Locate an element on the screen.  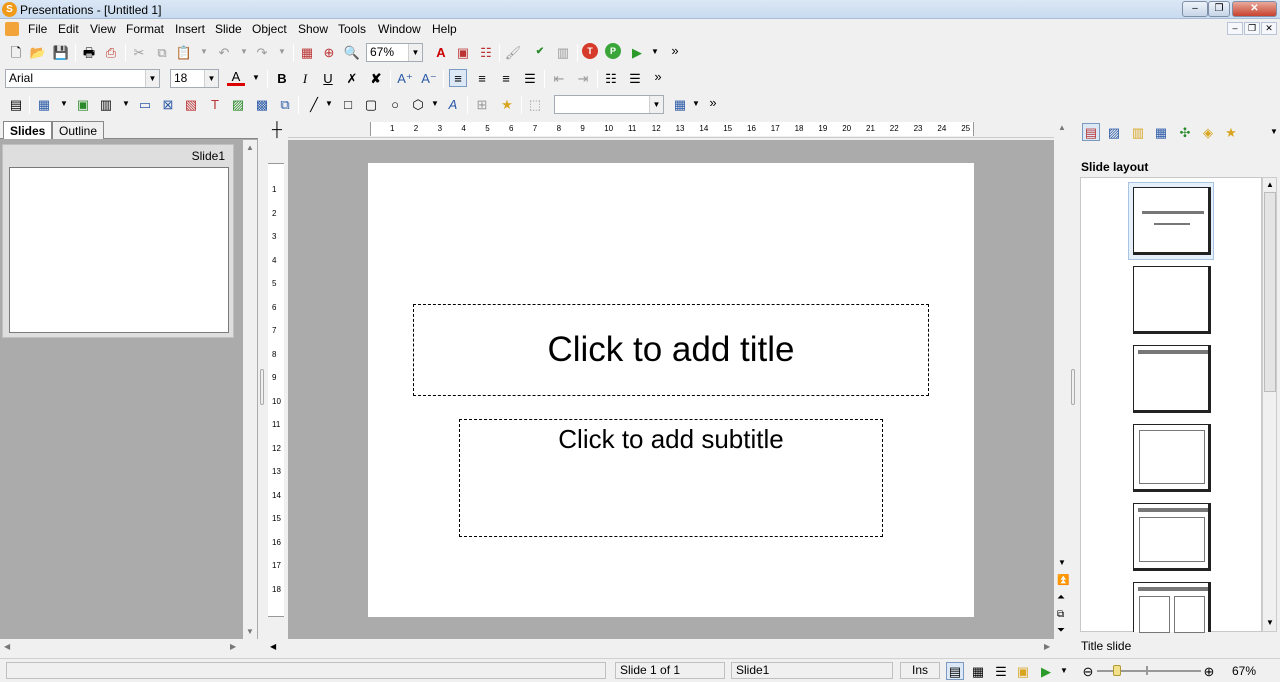
colors-icon: ▦ is located at coordinates (1161, 132).